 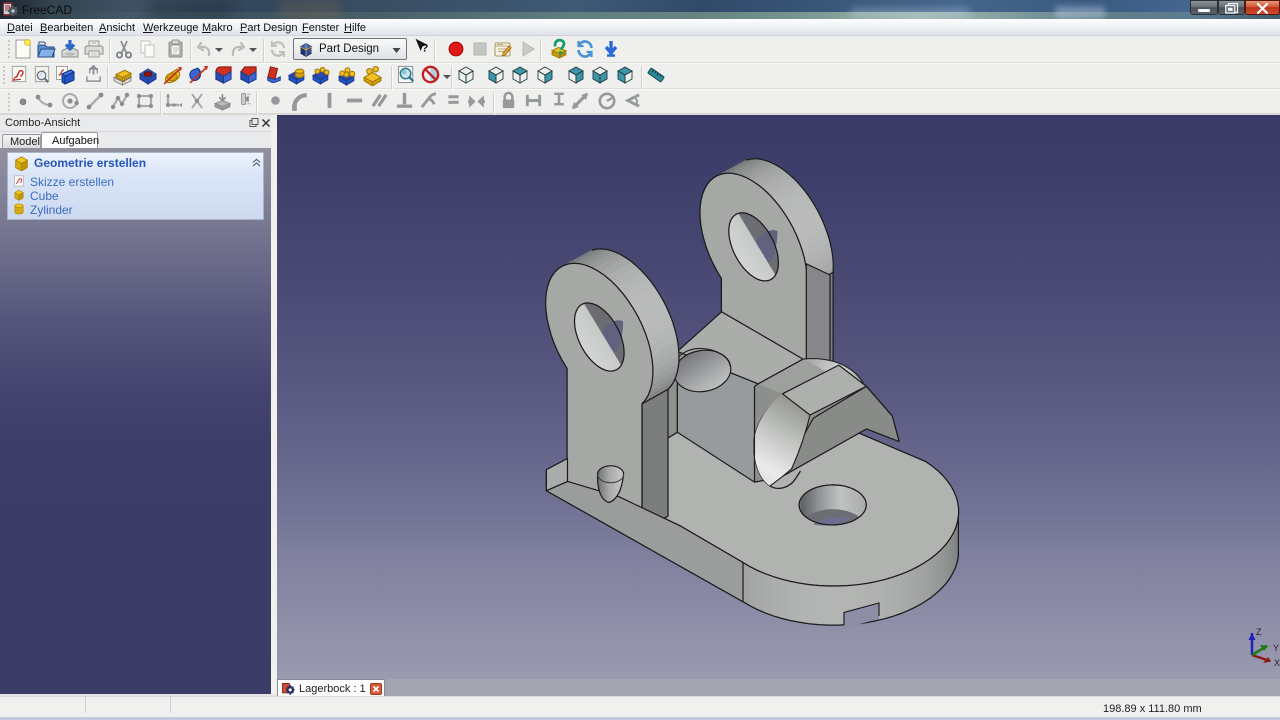 What do you see at coordinates (1276, 648) in the screenshot?
I see `svg-text: Y` at bounding box center [1276, 648].